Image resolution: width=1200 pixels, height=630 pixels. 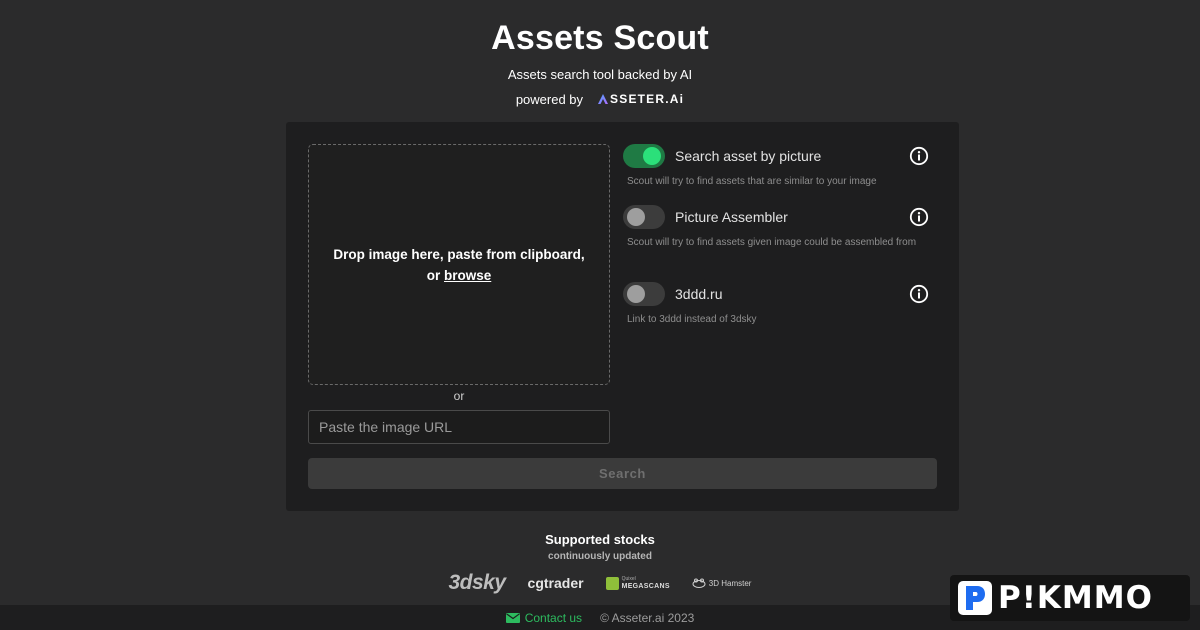 I want to click on megascans-icon, so click(x=612, y=583).